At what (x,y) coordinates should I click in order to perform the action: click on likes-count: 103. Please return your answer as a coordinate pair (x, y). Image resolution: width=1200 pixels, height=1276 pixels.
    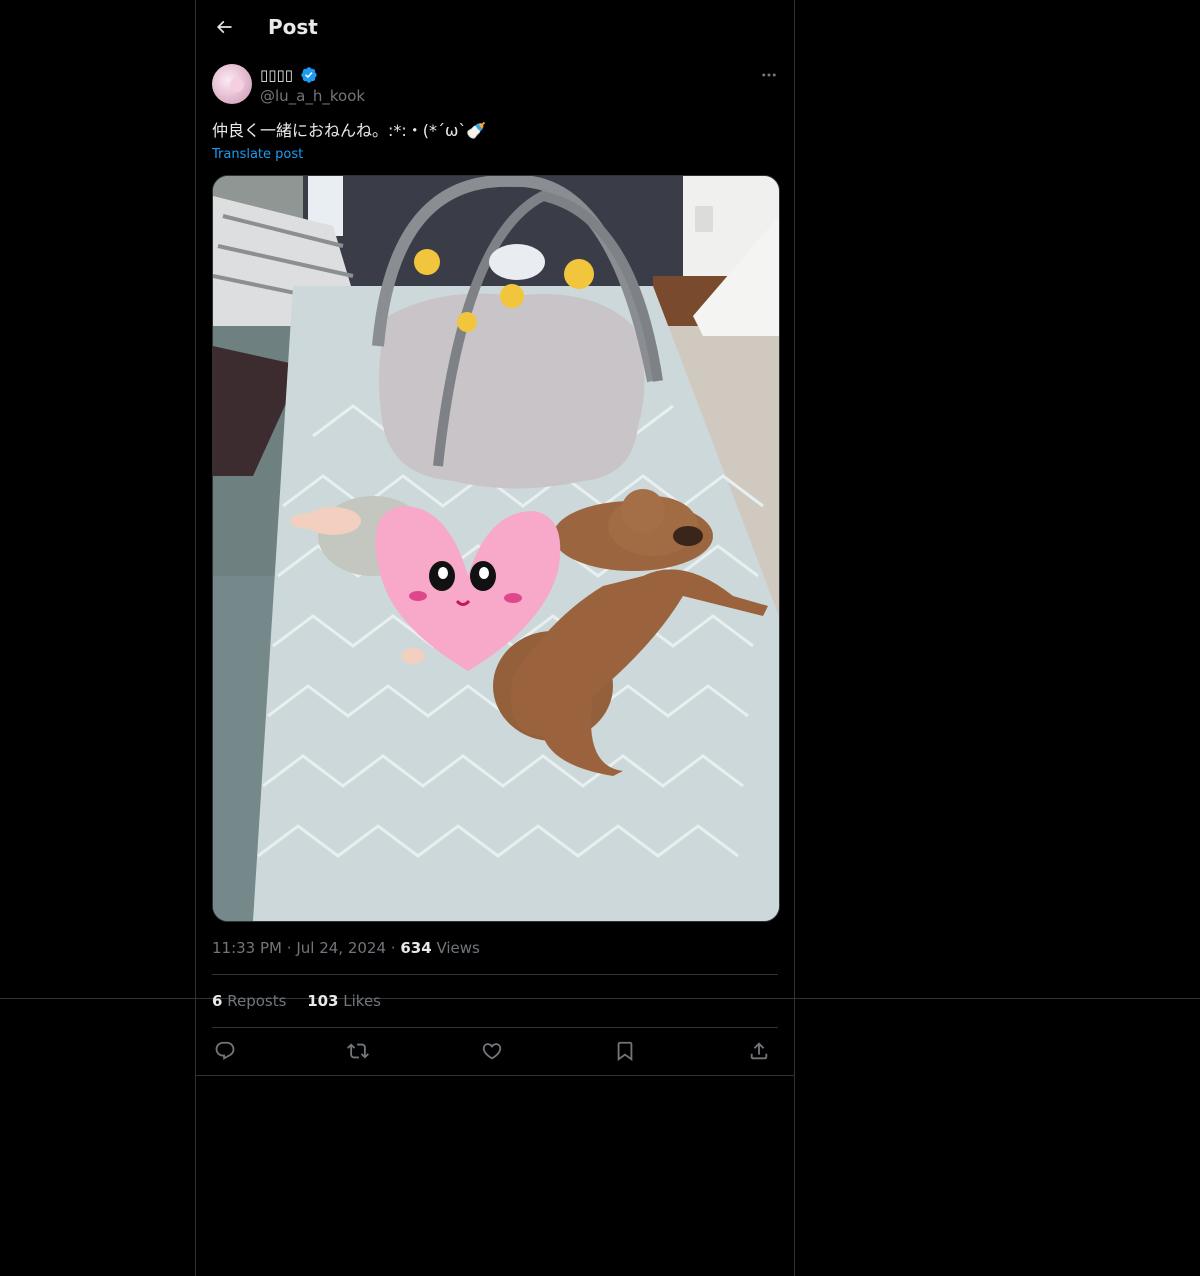
    Looking at the image, I should click on (323, 1001).